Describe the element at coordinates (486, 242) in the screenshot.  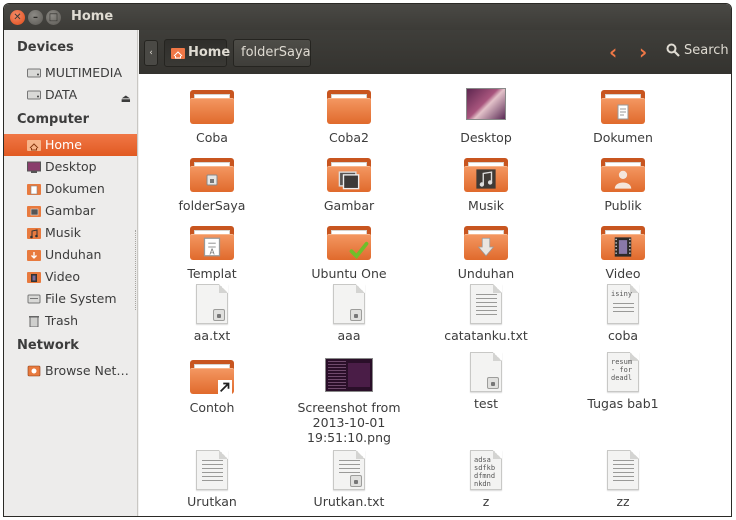
I see `downloads-folder-icon` at that location.